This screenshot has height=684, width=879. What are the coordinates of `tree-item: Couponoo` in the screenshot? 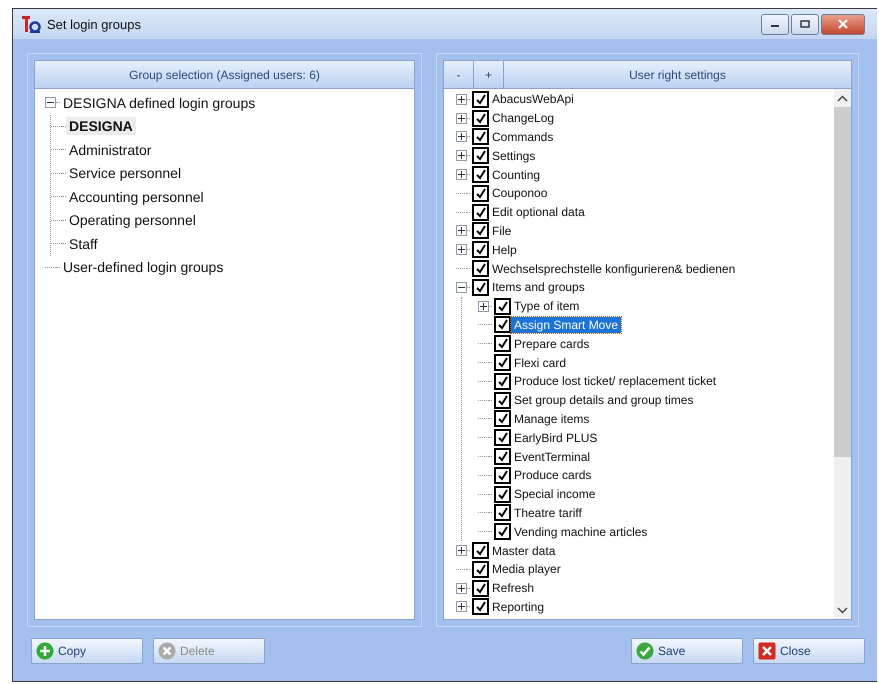 It's located at (519, 193).